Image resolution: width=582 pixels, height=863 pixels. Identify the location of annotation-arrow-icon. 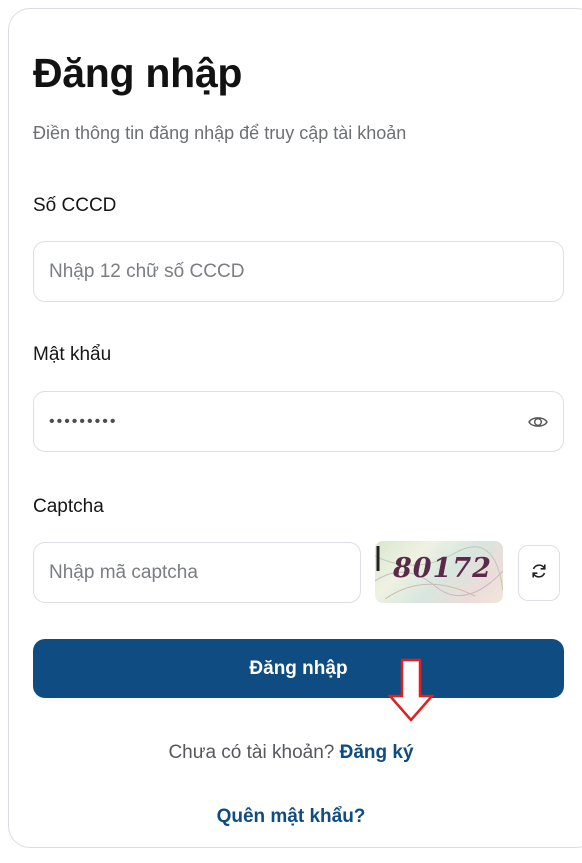
(411, 690).